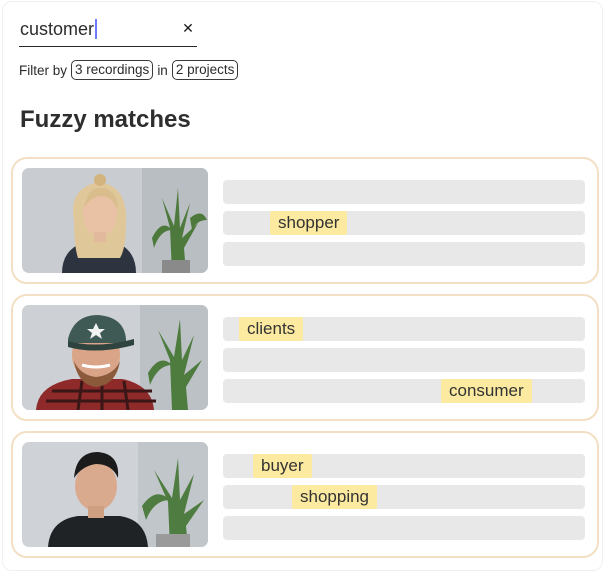  I want to click on transcript-line: clients, so click(404, 329).